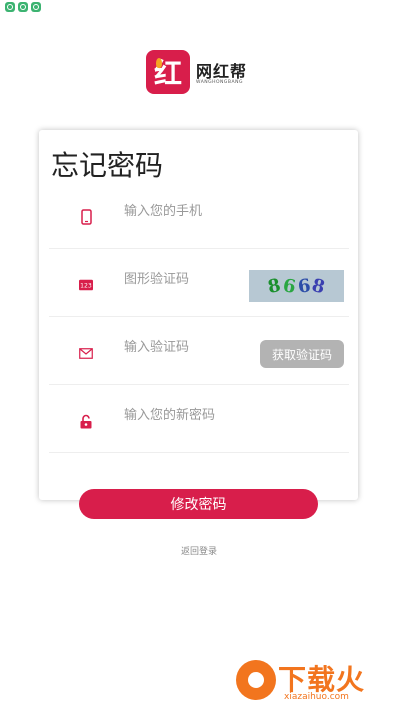 The width and height of the screenshot is (398, 708). Describe the element at coordinates (289, 286) in the screenshot. I see `captcha-char: 6` at that location.